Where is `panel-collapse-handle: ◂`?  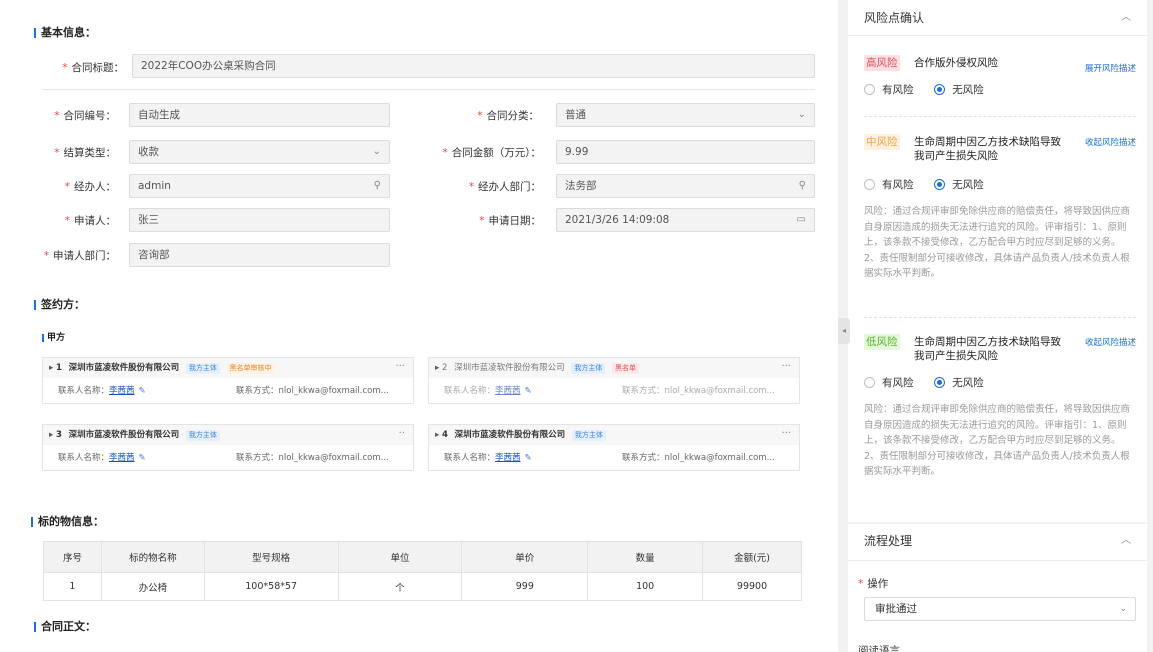
panel-collapse-handle: ◂ is located at coordinates (844, 331).